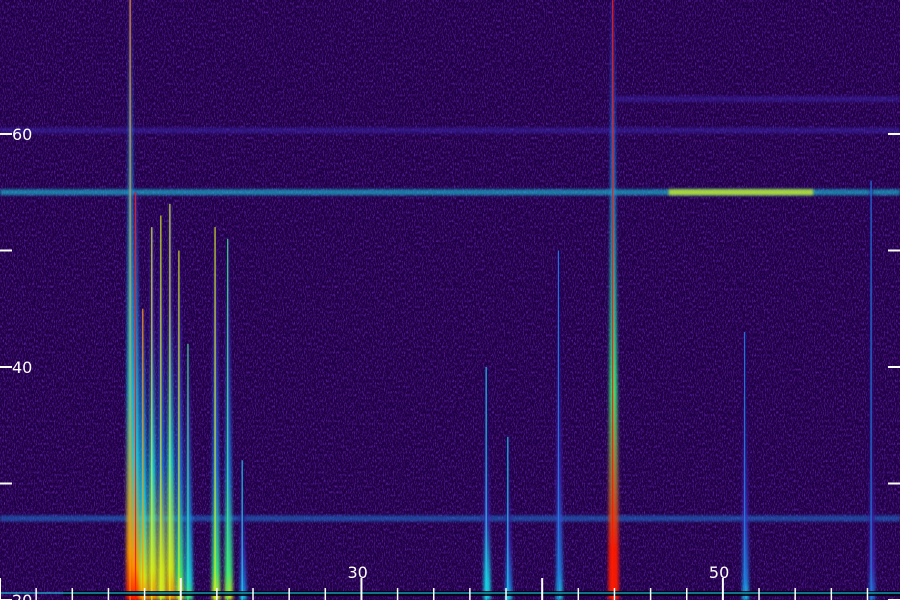 The width and height of the screenshot is (900, 600). Describe the element at coordinates (357, 572) in the screenshot. I see `x-tick-label-0: 30` at that location.